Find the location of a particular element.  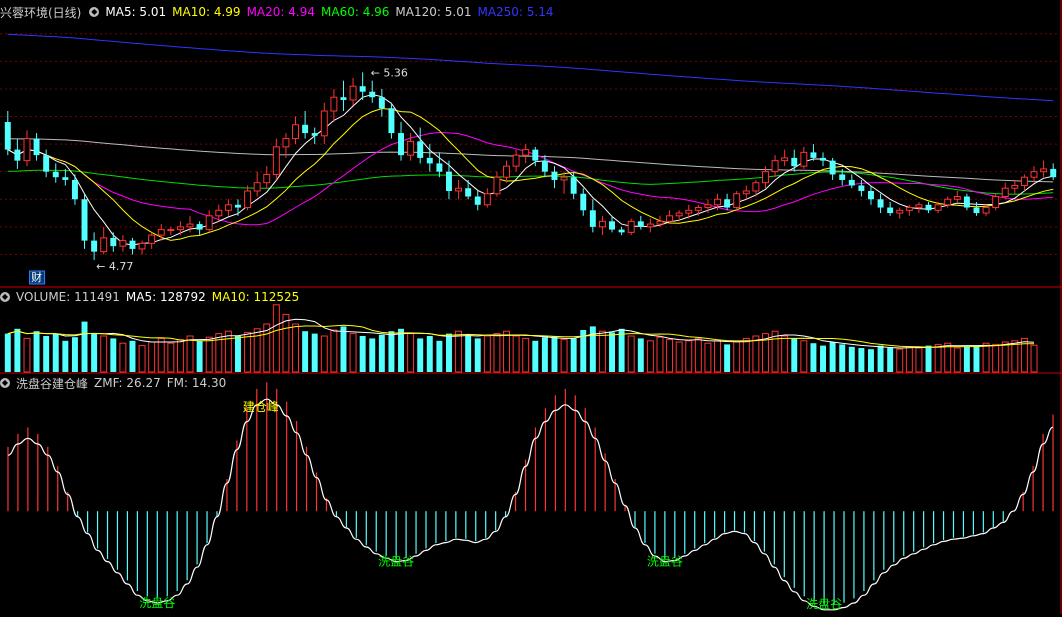

volume-ma10-label: MA10: 112525 is located at coordinates (255, 297).